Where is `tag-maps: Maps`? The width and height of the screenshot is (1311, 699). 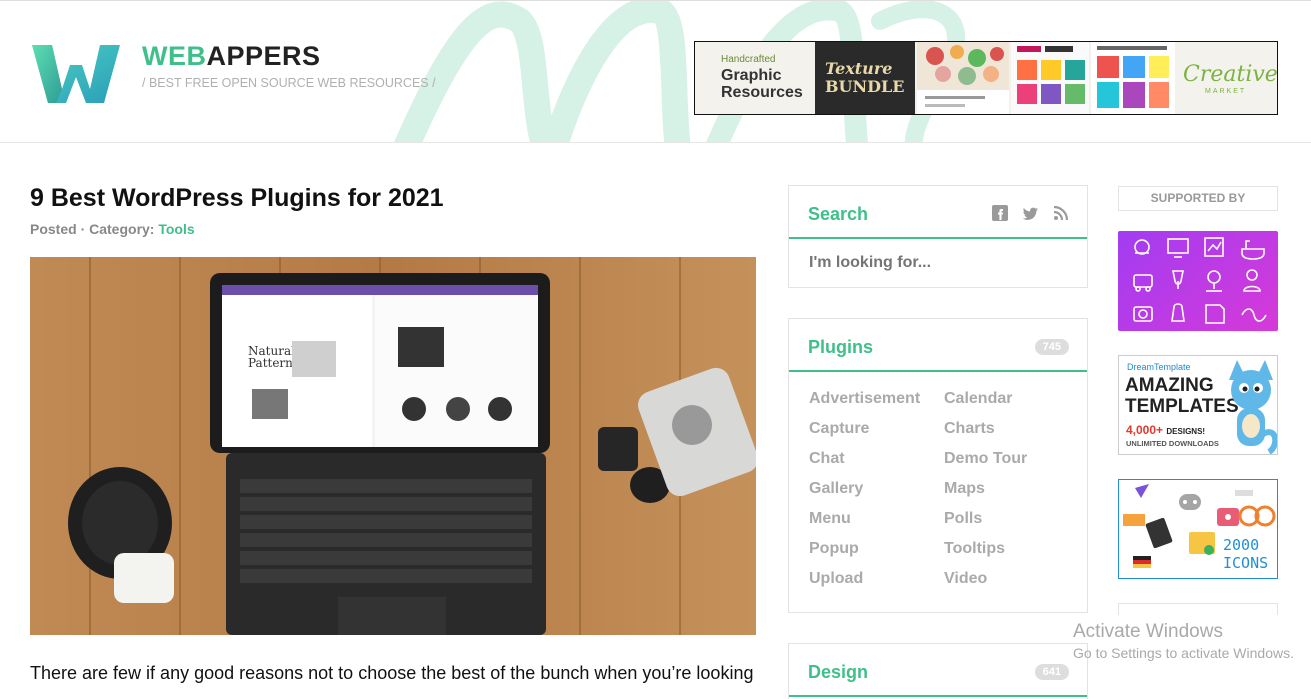 tag-maps: Maps is located at coordinates (964, 489).